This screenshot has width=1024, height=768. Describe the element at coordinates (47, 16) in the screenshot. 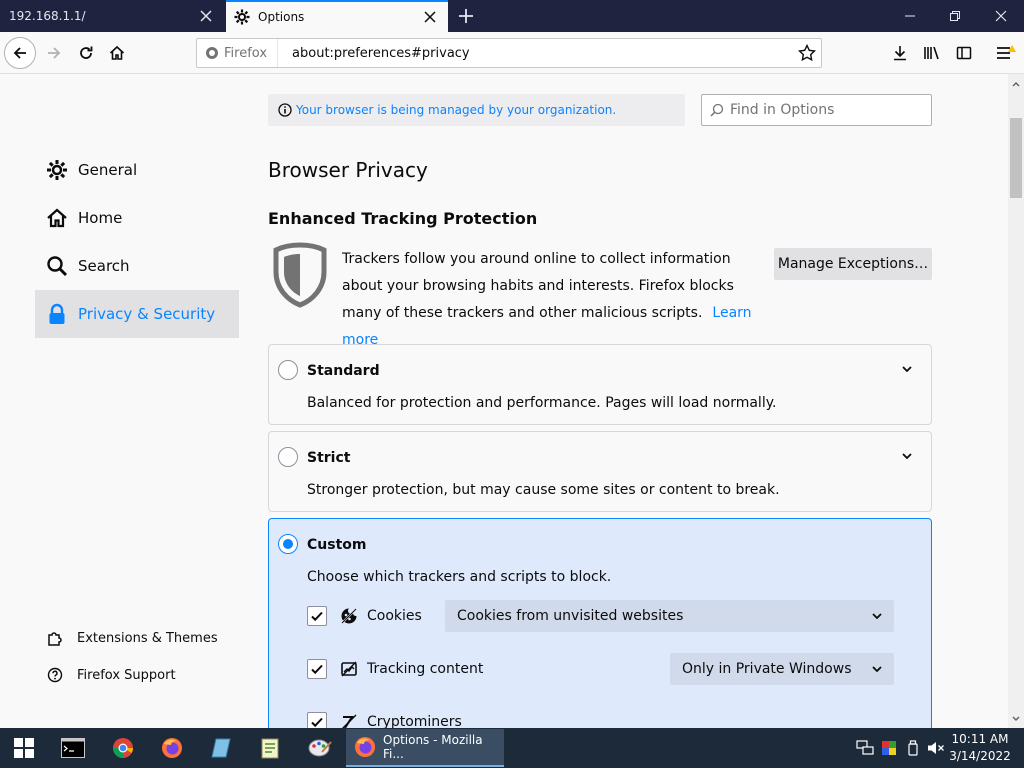

I see `tab-label: 192.168.1.1/` at that location.